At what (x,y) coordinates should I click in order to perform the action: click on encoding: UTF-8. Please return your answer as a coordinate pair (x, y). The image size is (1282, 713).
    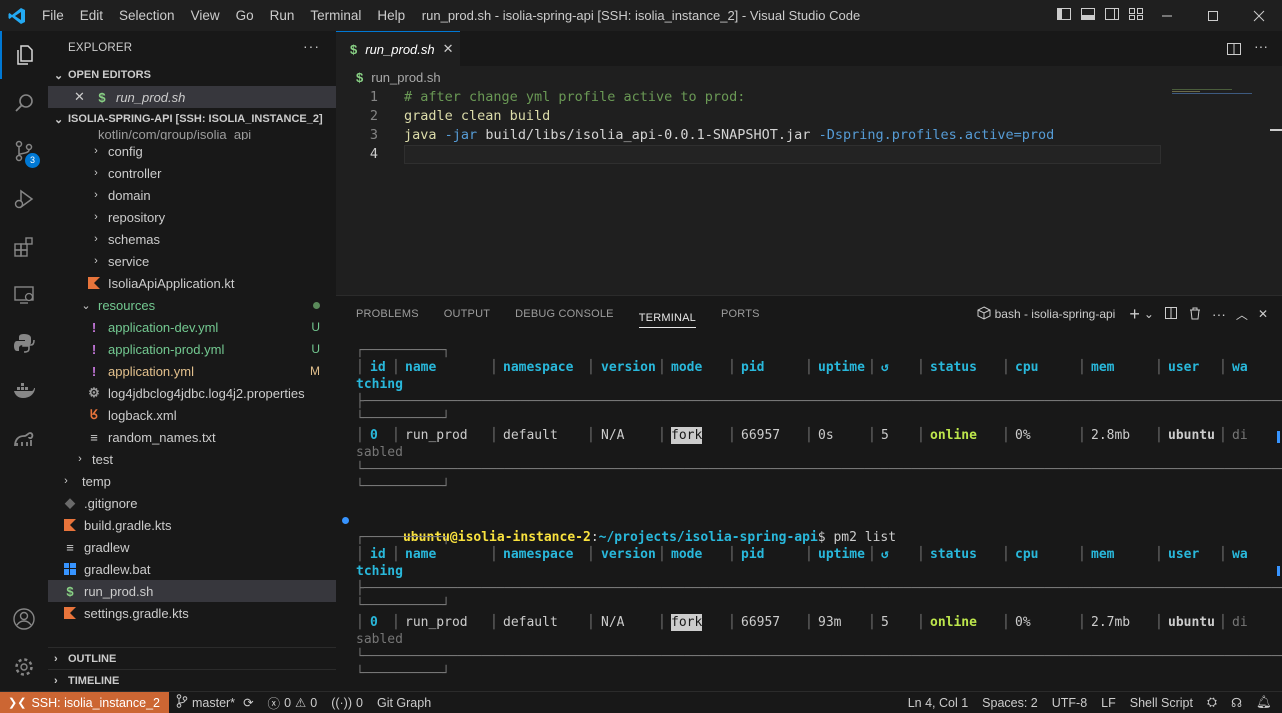
    Looking at the image, I should click on (1069, 703).